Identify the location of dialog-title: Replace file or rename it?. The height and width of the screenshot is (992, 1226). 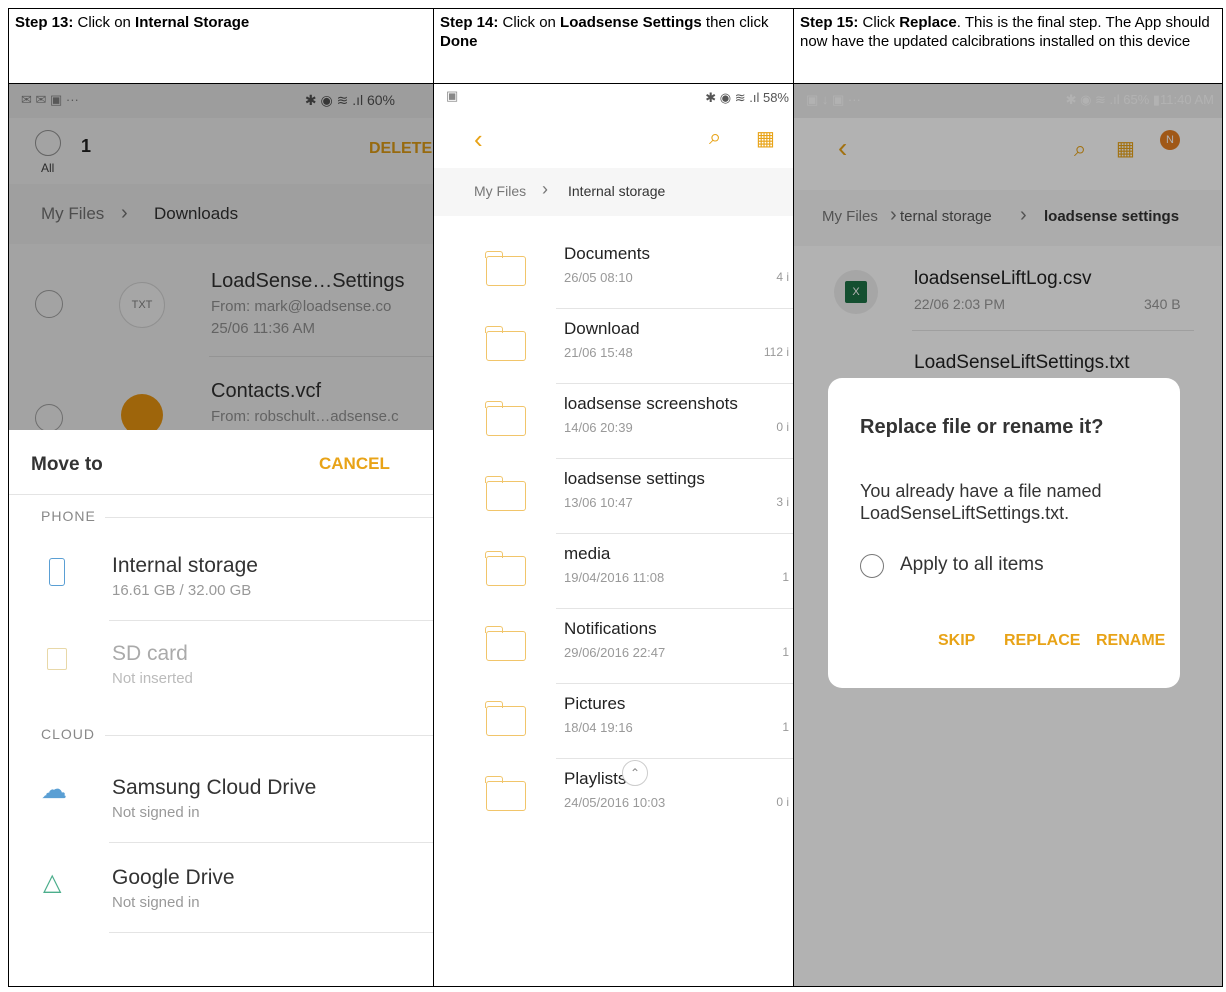
(982, 427).